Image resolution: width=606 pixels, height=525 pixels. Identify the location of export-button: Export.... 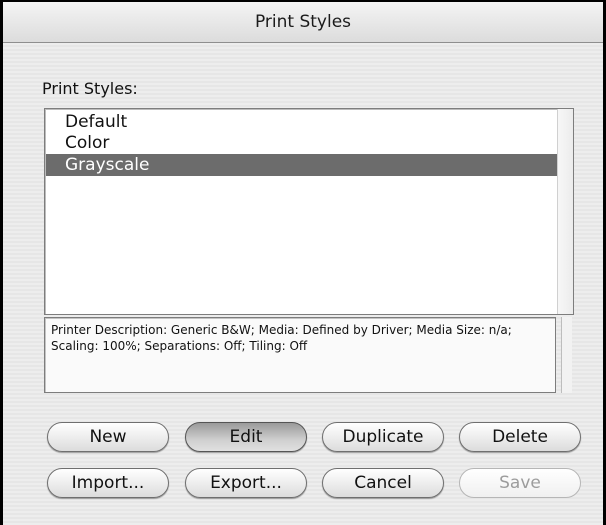
(246, 483).